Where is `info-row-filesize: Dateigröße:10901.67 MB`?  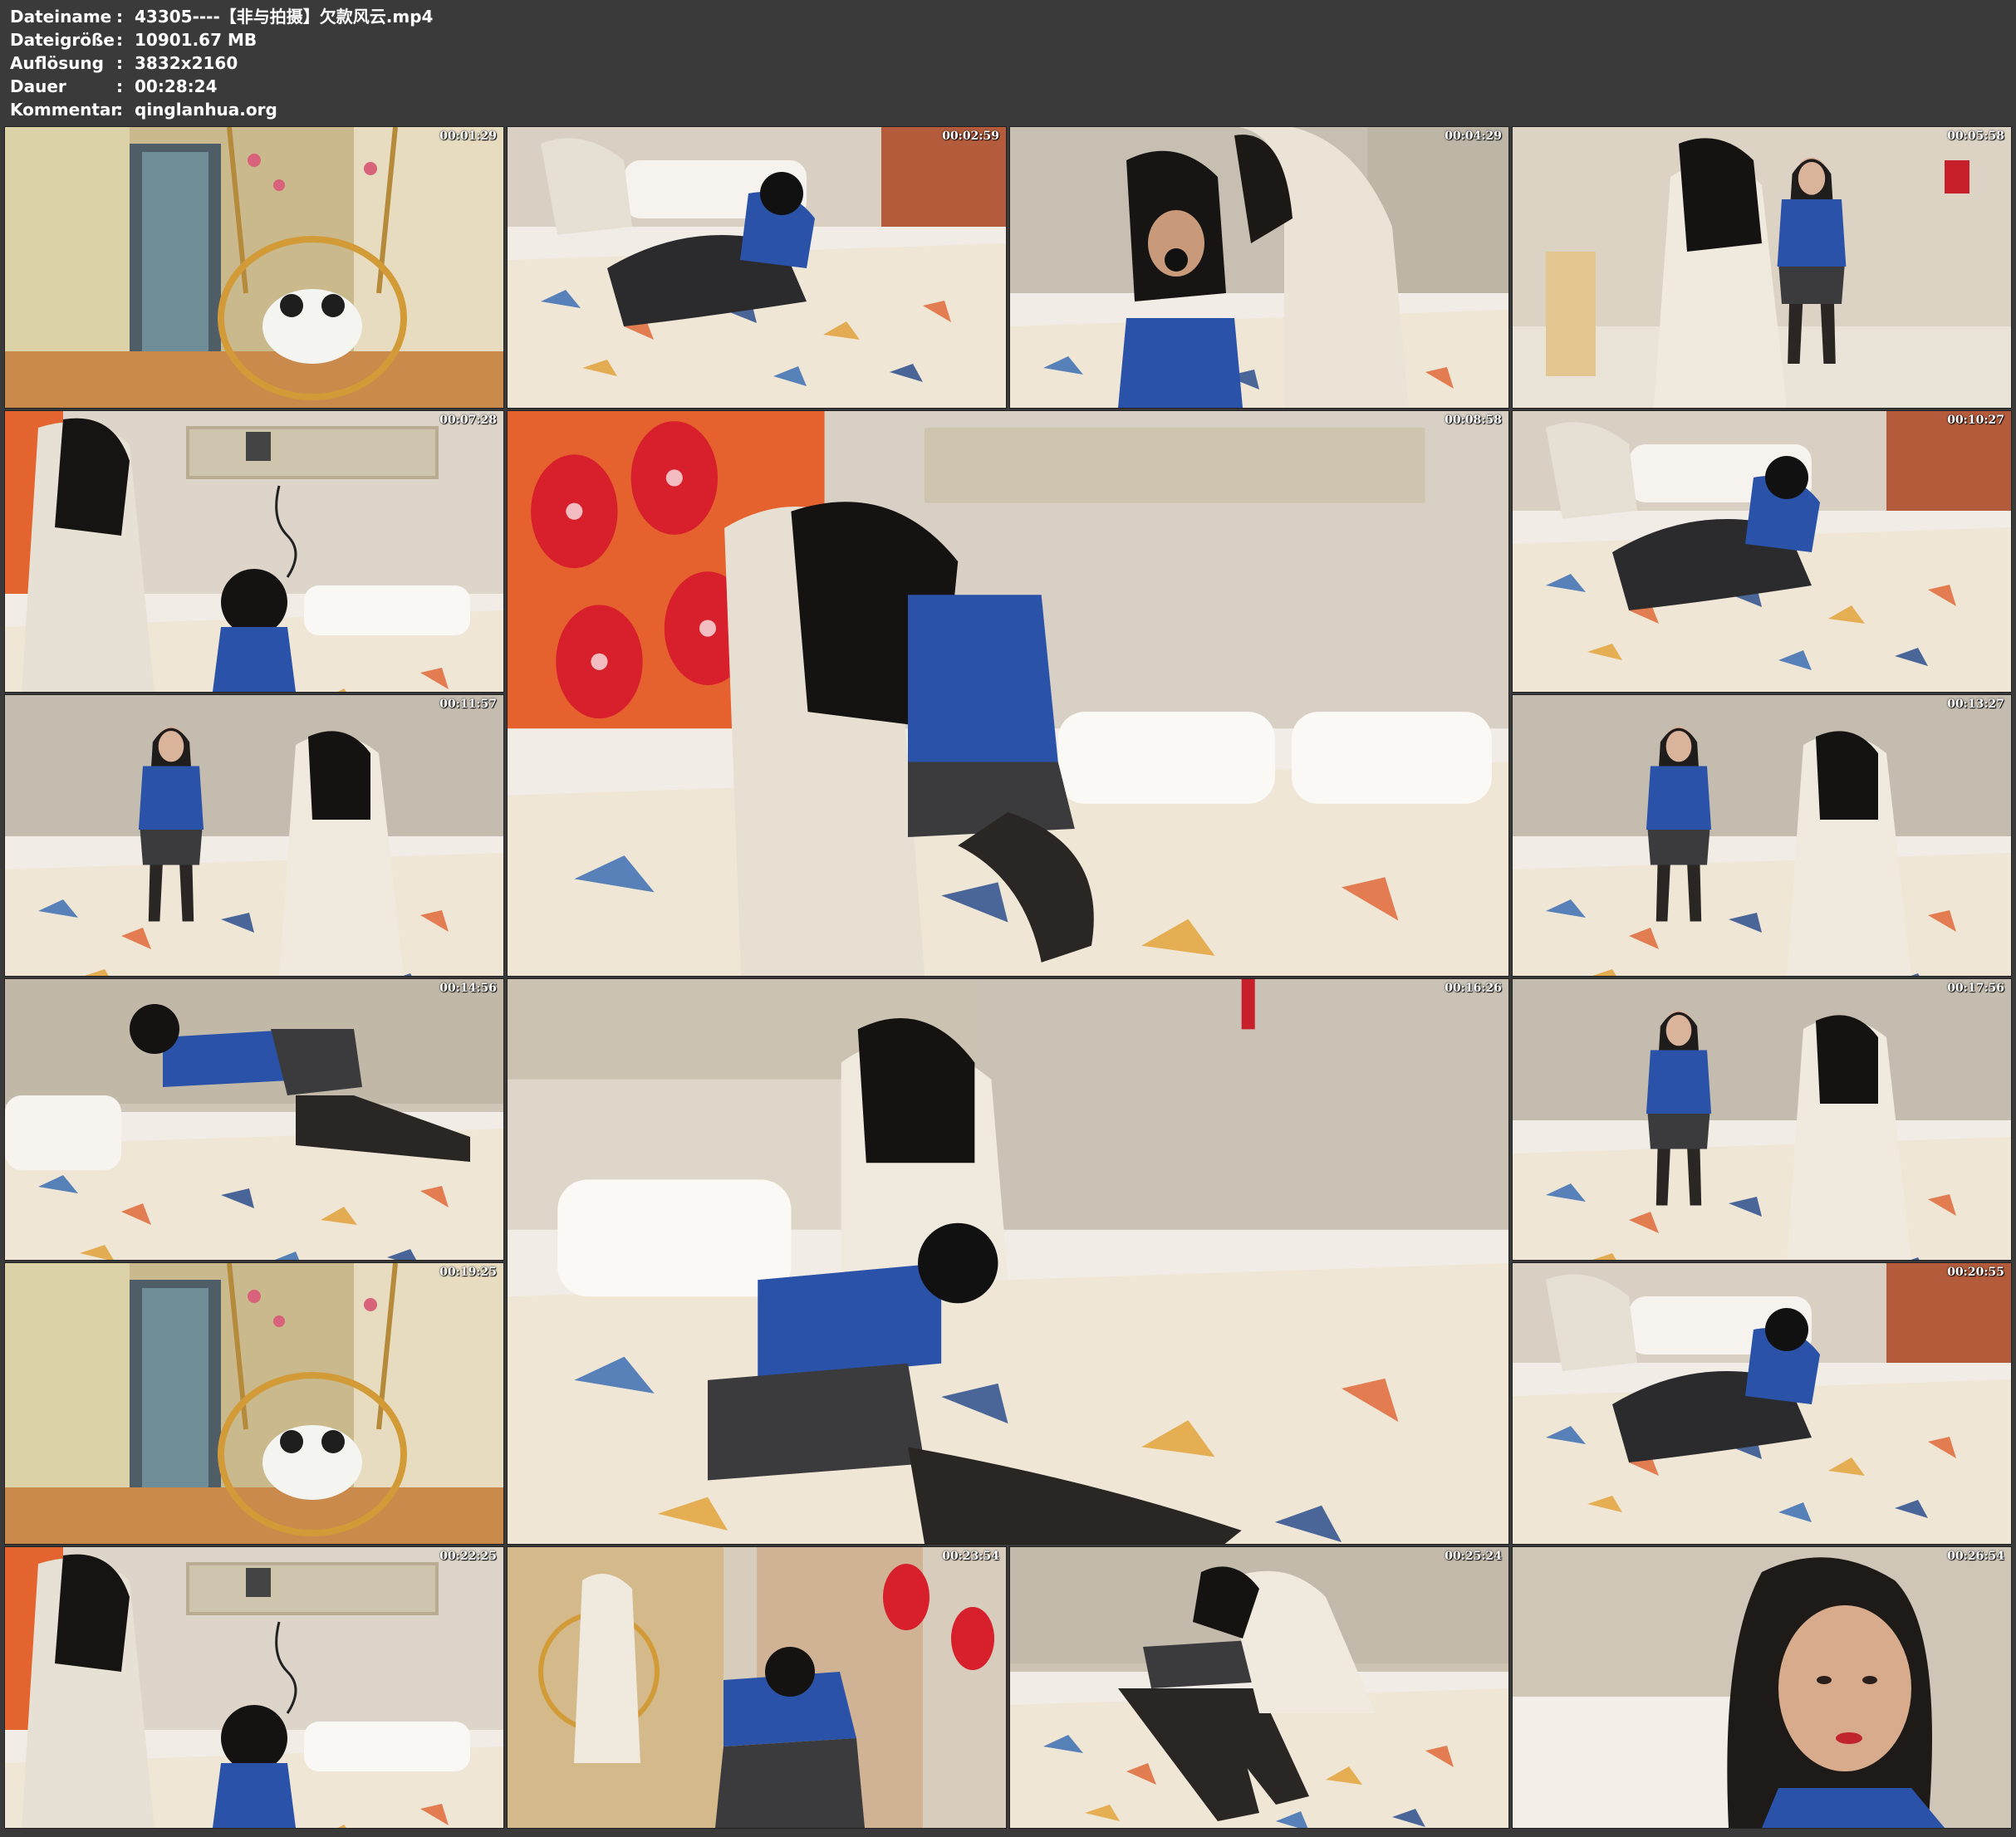
info-row-filesize: Dateigröße:10901.67 MB is located at coordinates (221, 39).